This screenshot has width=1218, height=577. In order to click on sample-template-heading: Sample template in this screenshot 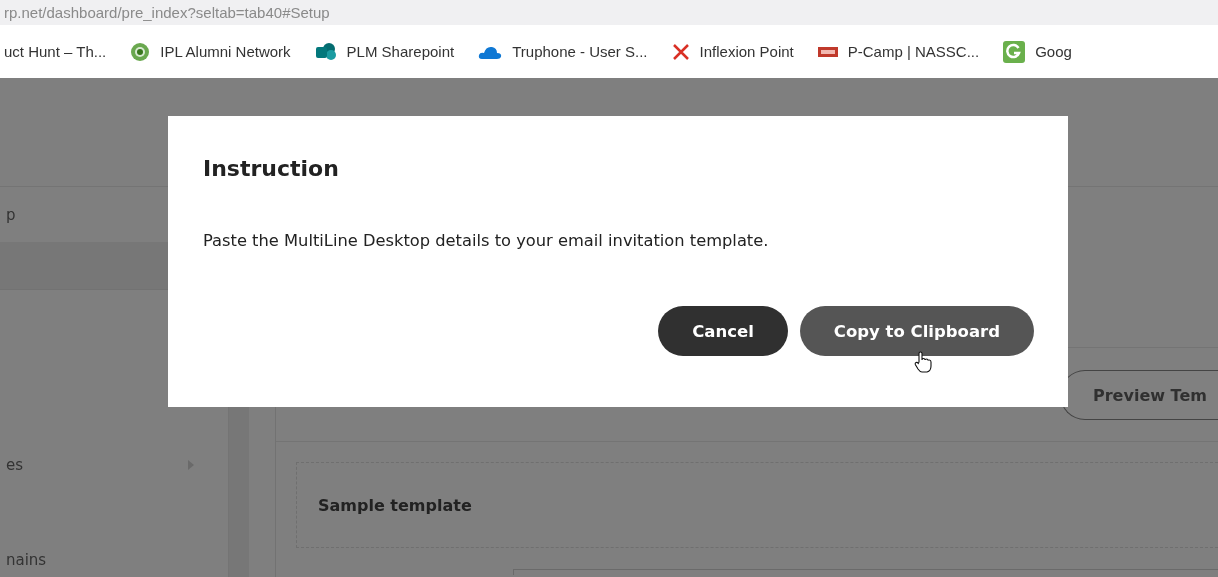, I will do `click(395, 505)`.